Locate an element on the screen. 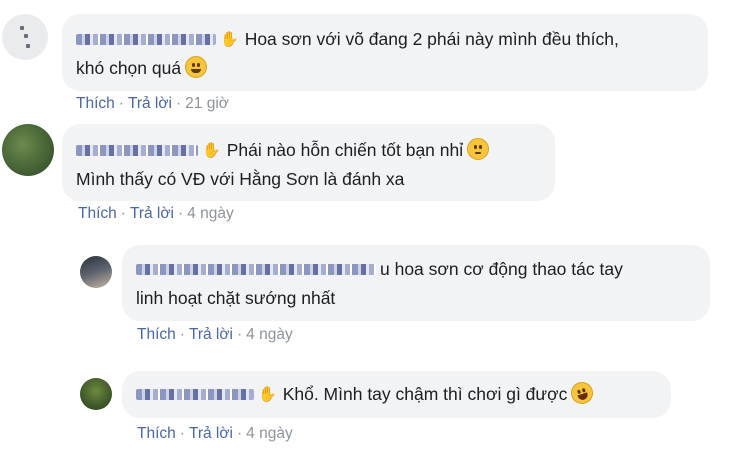 The height and width of the screenshot is (456, 729). neutral-face-icon is located at coordinates (478, 149).